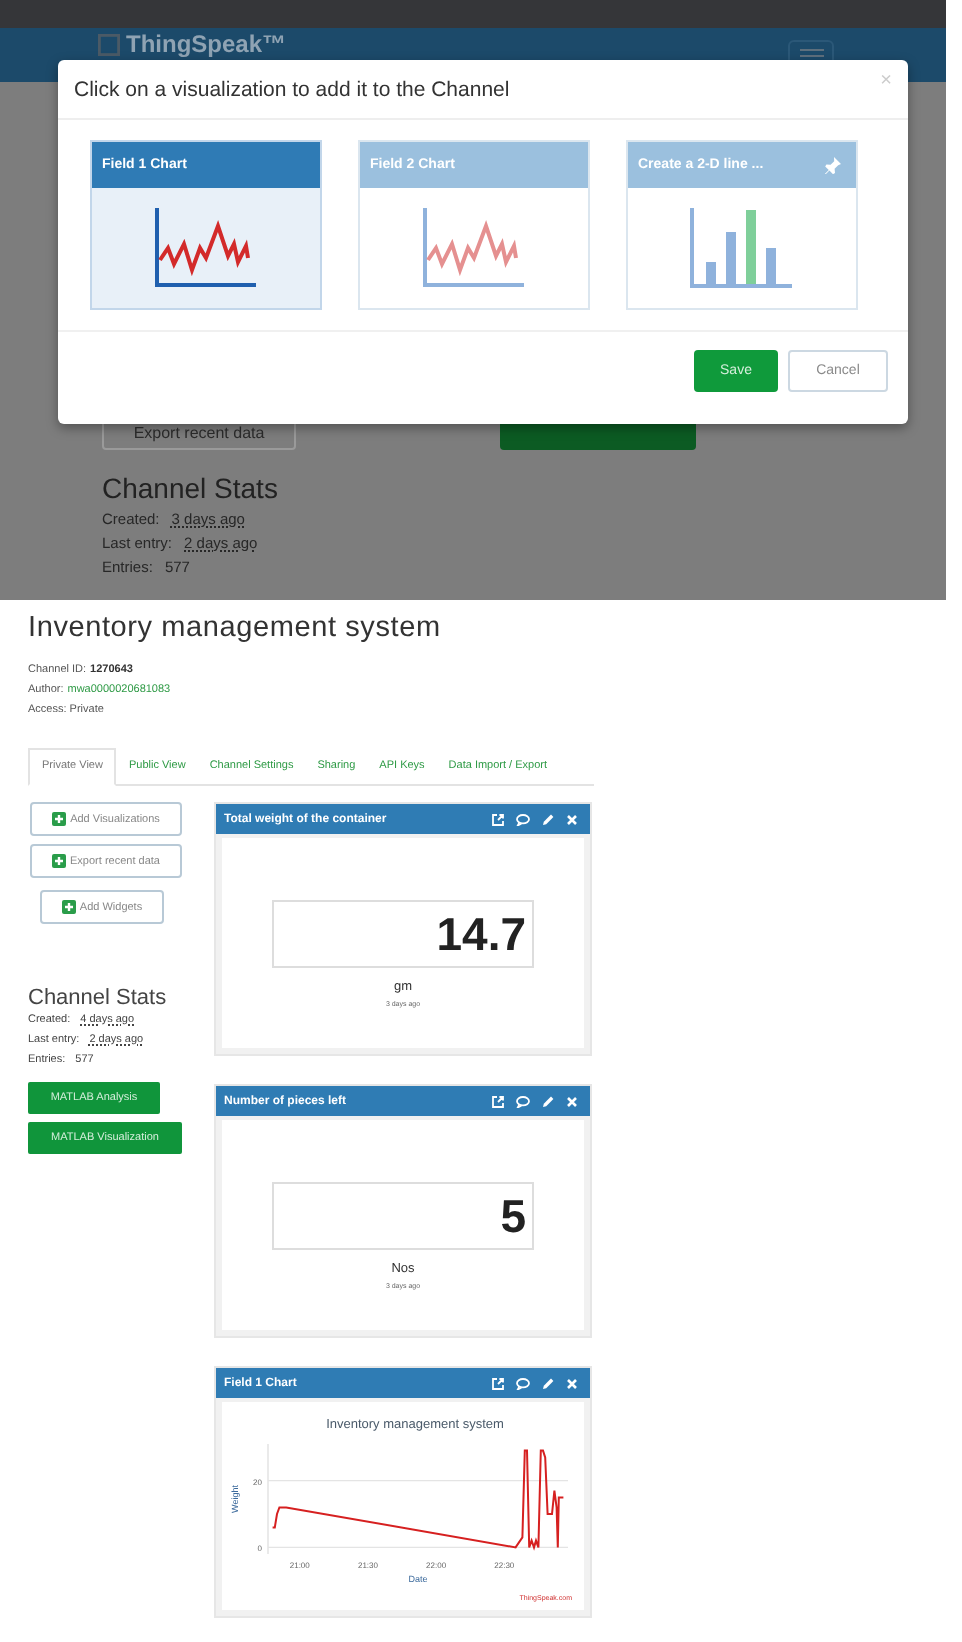  What do you see at coordinates (109, 44) in the screenshot?
I see `logo-icon` at bounding box center [109, 44].